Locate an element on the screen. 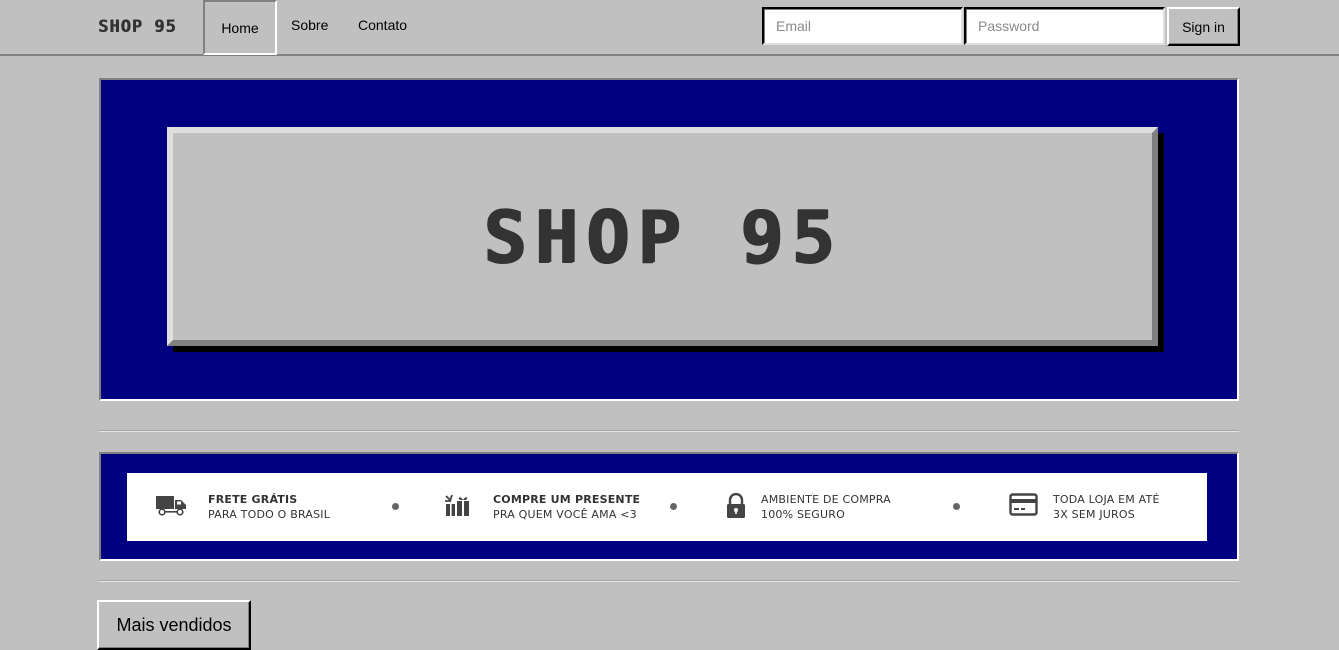  nav-link-sobre: Sobre is located at coordinates (309, 27).